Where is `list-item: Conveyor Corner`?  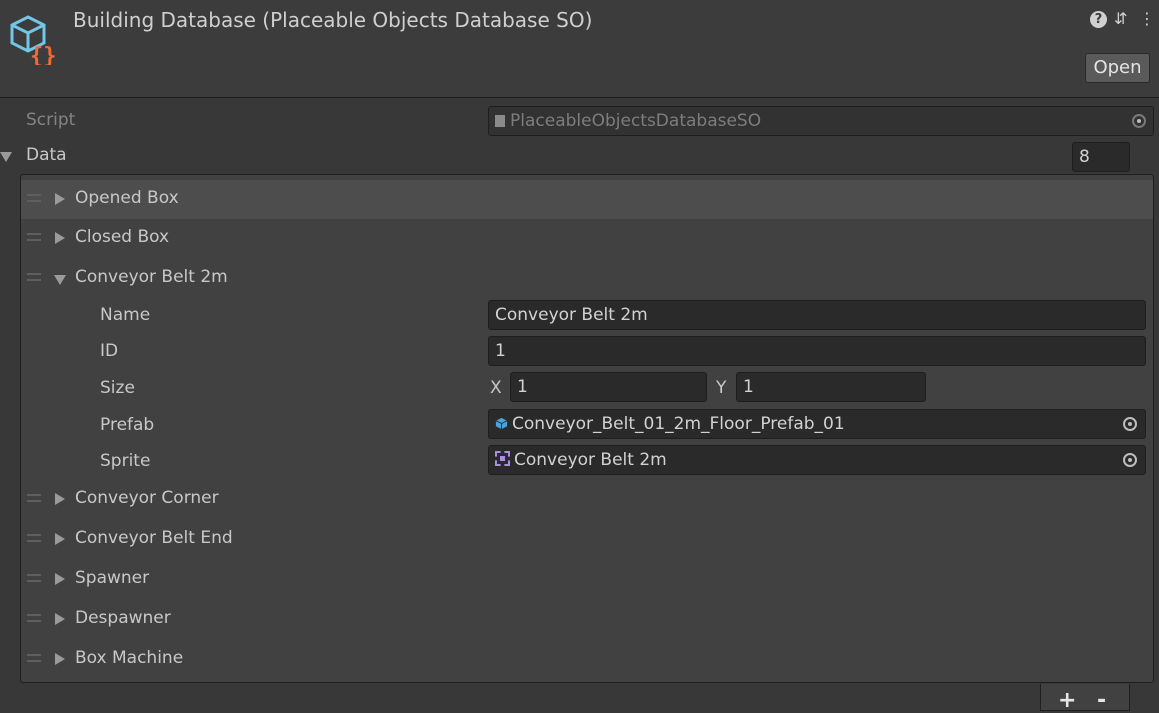
list-item: Conveyor Corner is located at coordinates (147, 498).